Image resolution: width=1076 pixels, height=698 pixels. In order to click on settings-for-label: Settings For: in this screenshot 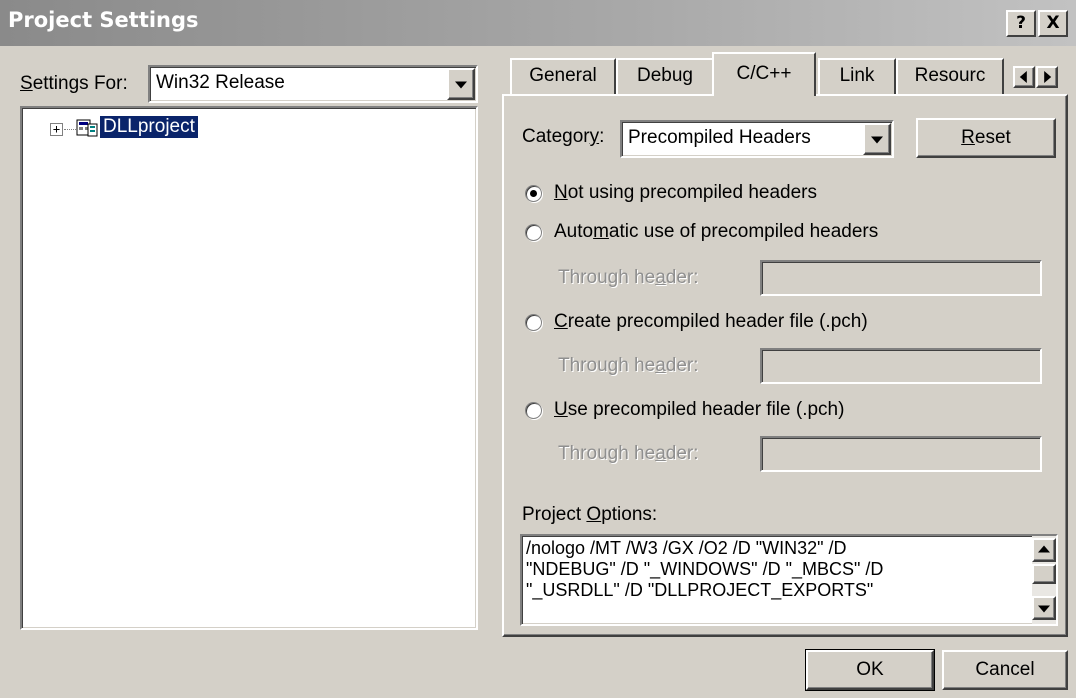, I will do `click(74, 83)`.